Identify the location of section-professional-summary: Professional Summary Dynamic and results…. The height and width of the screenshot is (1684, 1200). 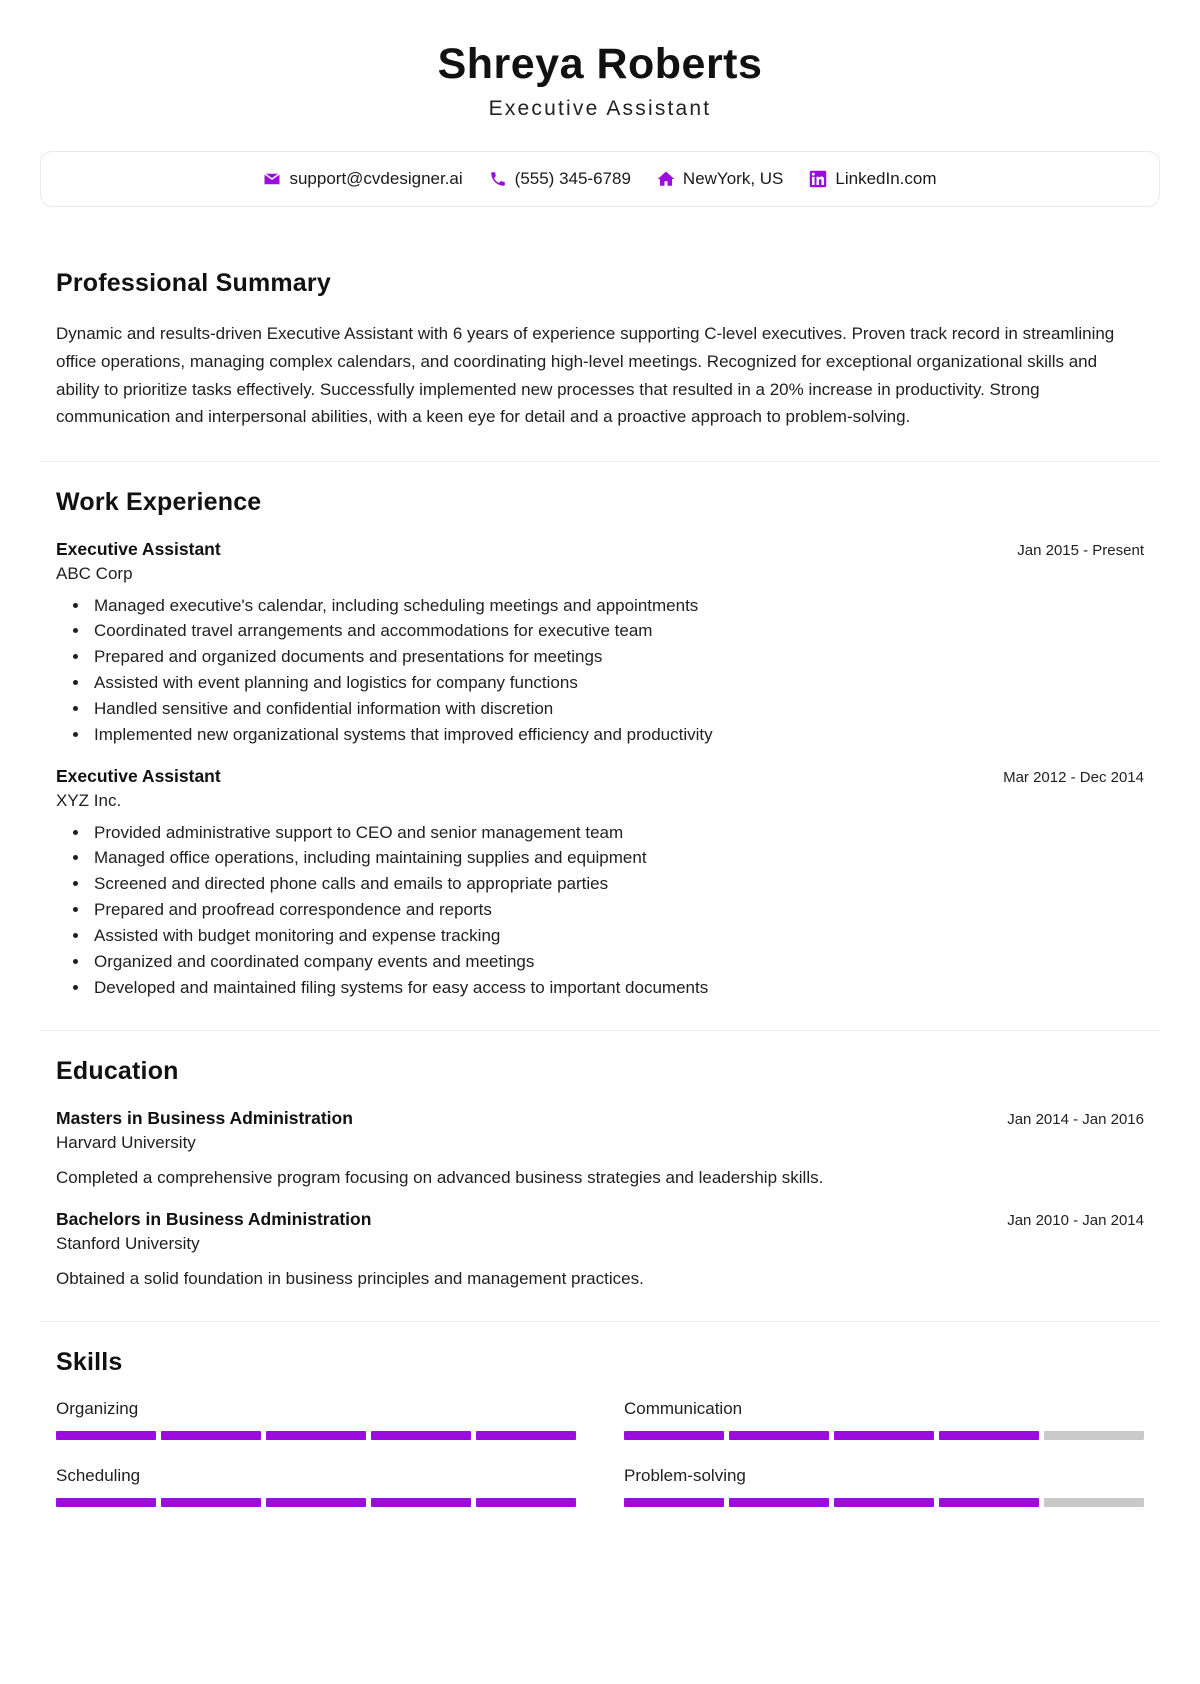
(600, 351).